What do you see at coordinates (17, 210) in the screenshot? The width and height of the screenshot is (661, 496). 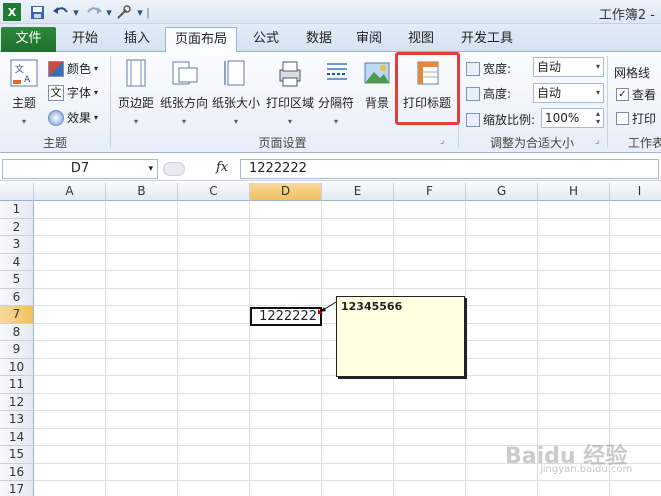 I see `row-header-1: 1` at bounding box center [17, 210].